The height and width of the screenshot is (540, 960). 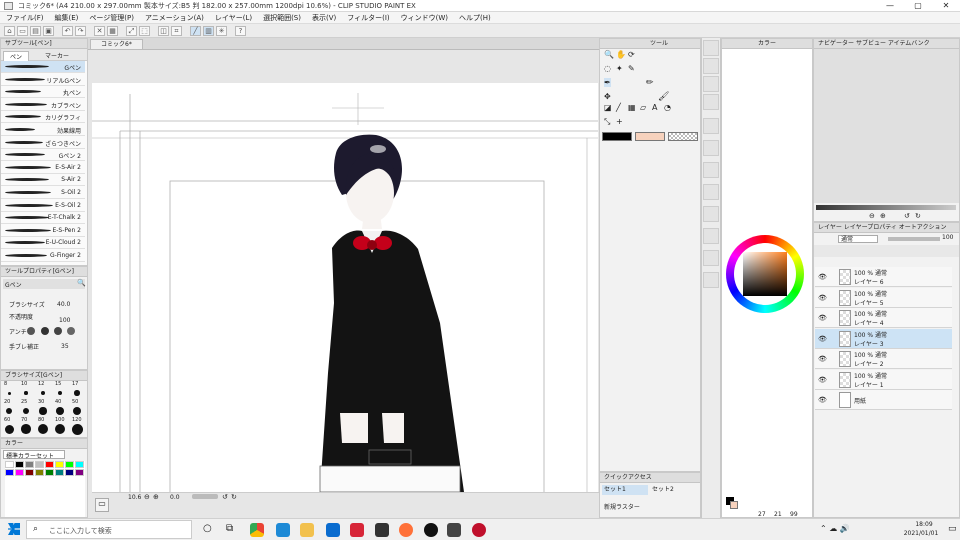 I want to click on sub-color-indicator, so click(x=734, y=505).